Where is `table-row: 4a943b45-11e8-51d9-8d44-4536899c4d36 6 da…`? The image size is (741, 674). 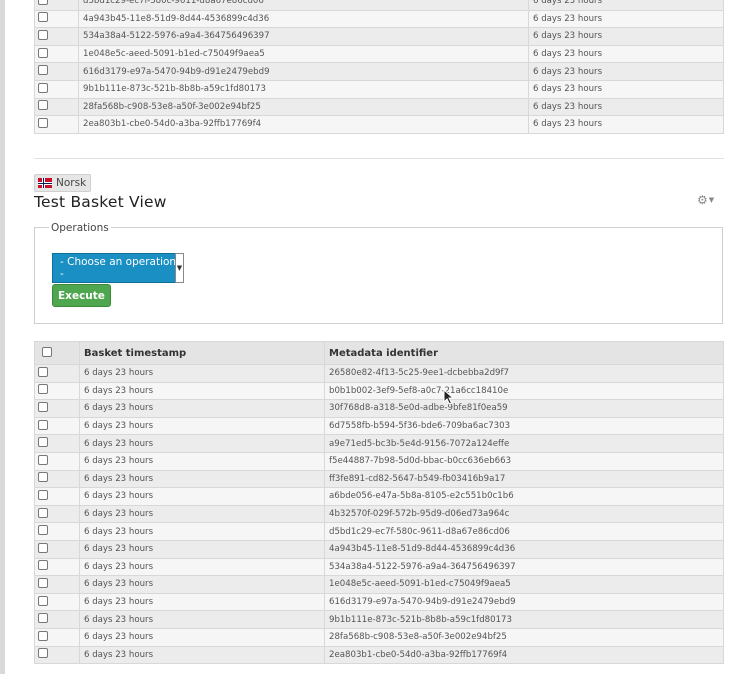
table-row: 4a943b45-11e8-51d9-8d44-4536899c4d36 6 da… is located at coordinates (379, 19).